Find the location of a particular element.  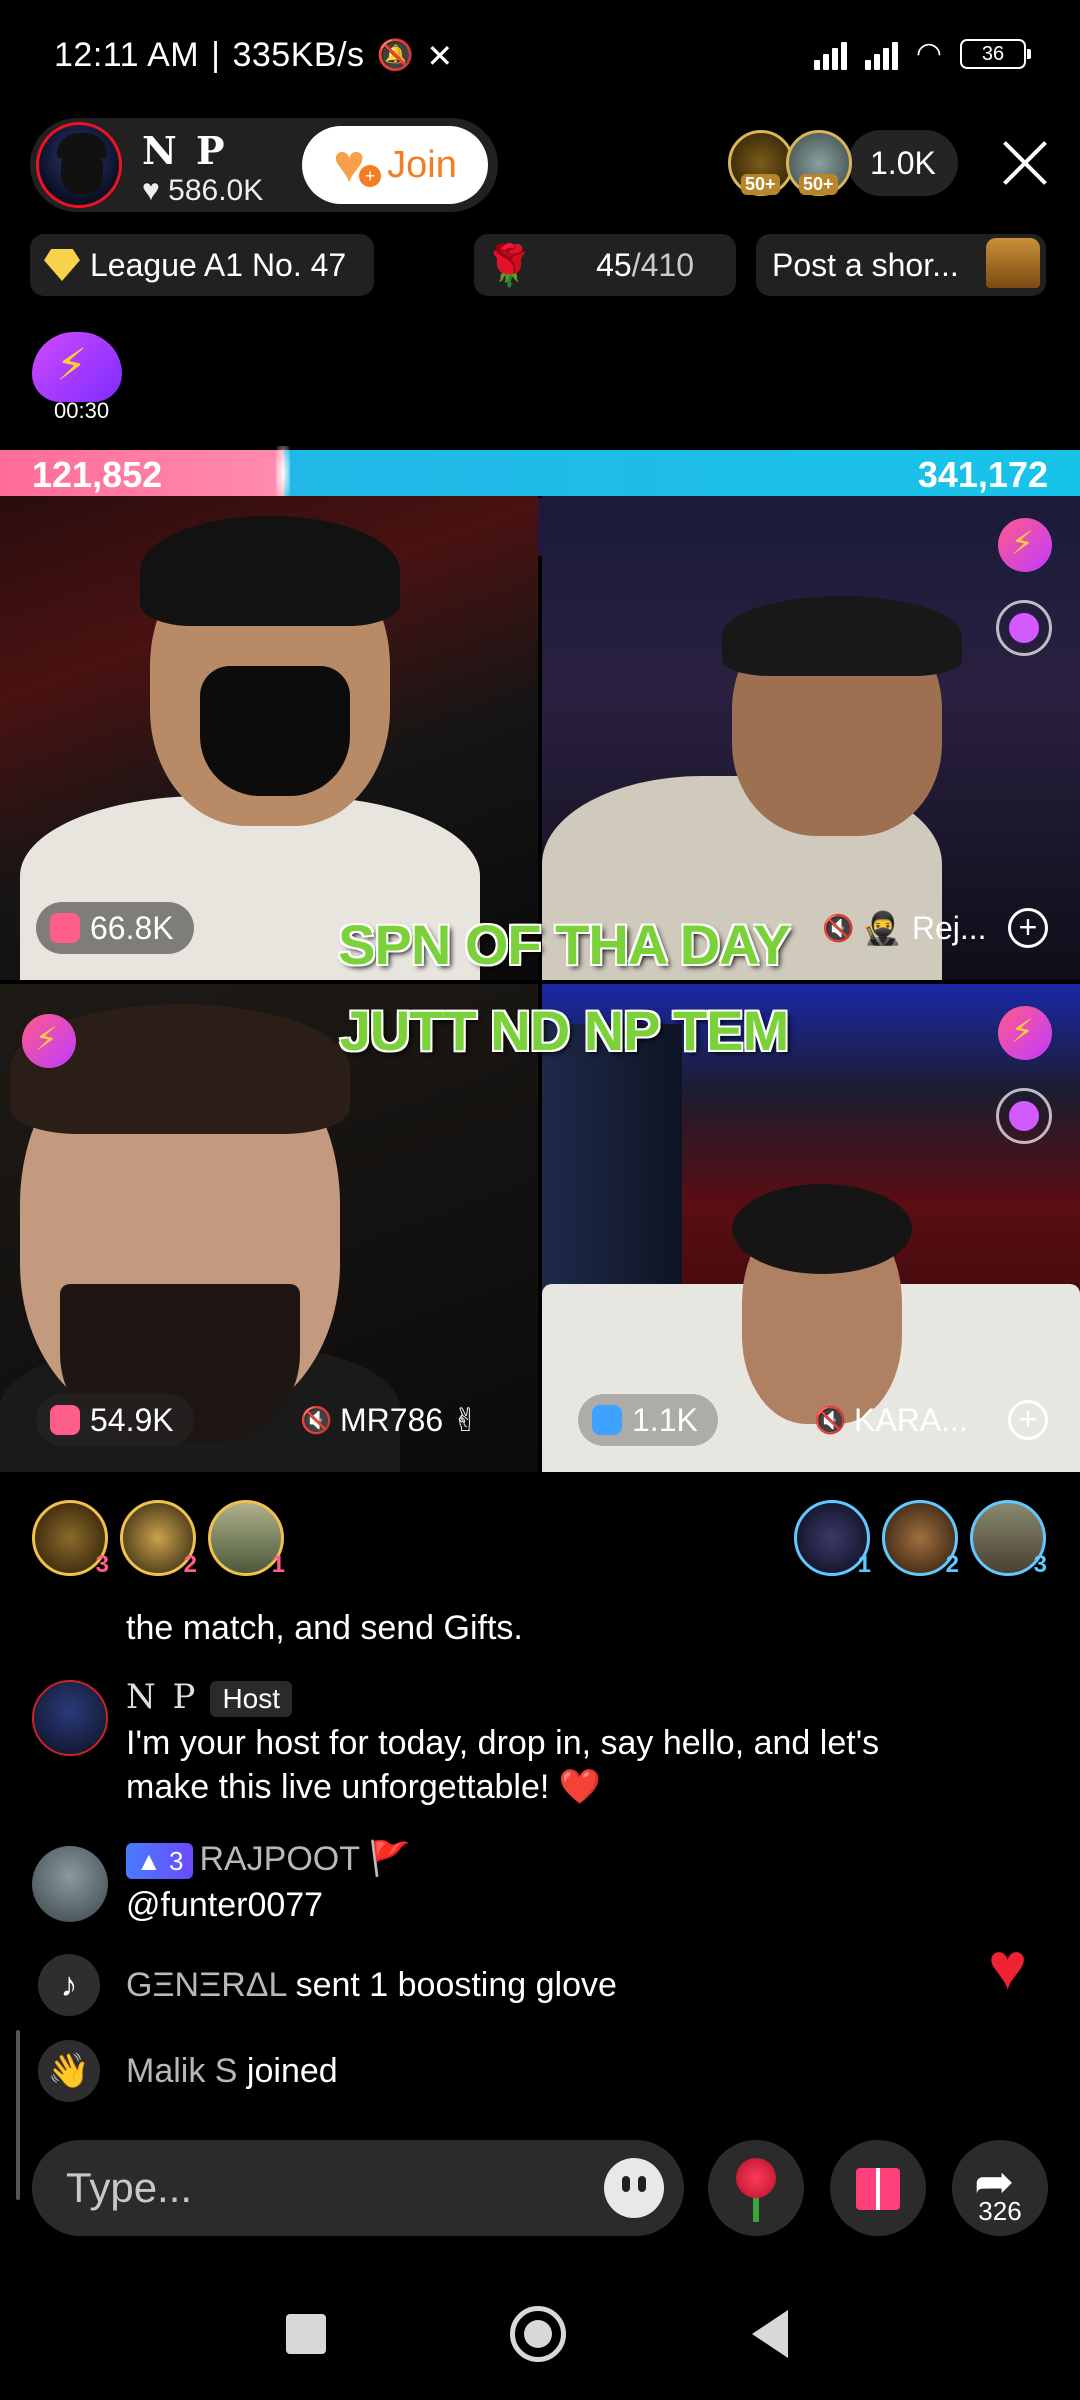

league-label: League A1 No. 47 is located at coordinates (218, 264).